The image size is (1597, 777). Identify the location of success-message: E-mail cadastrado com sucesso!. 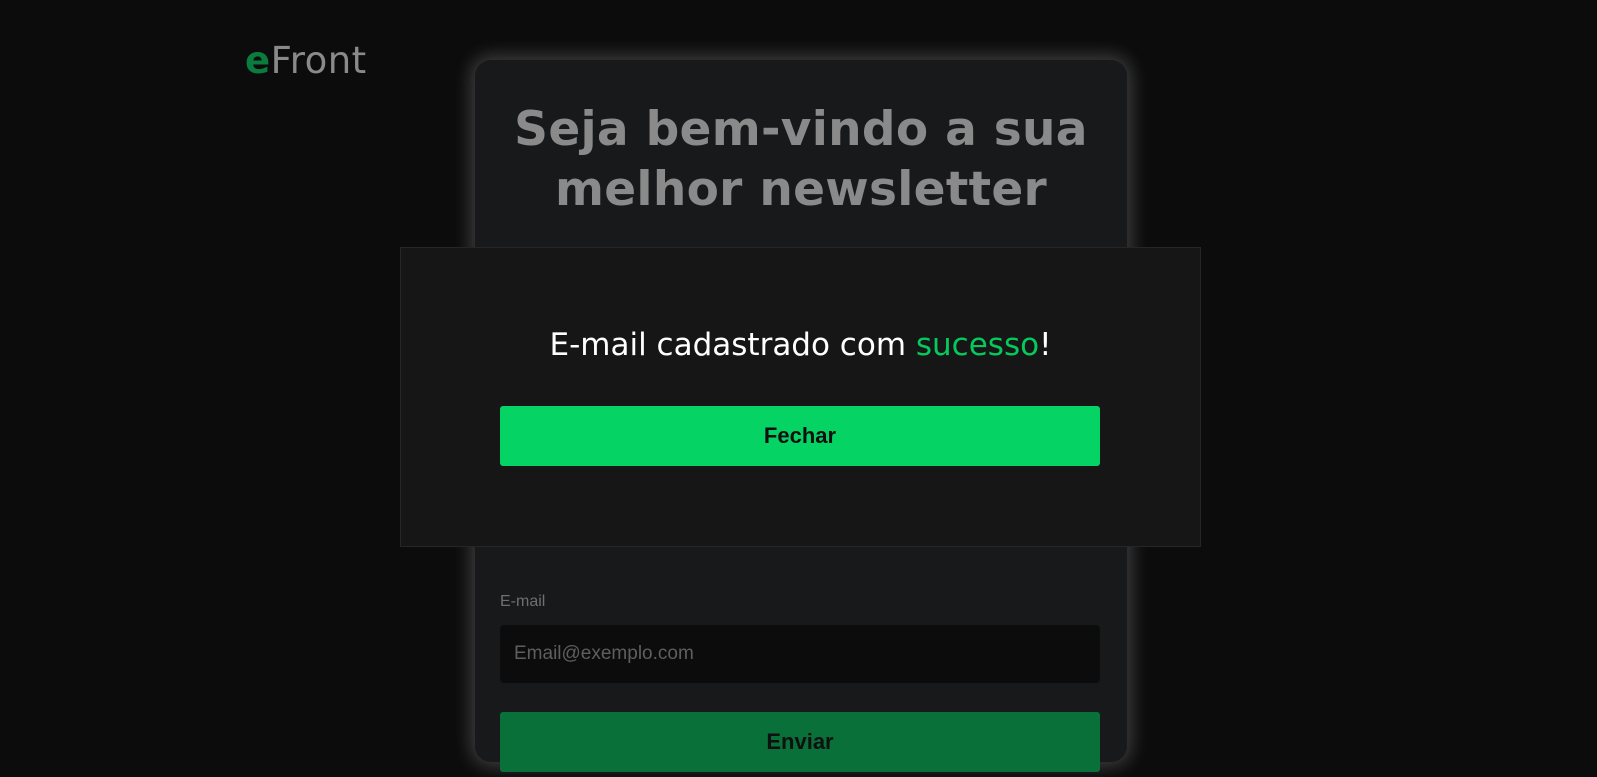
(800, 345).